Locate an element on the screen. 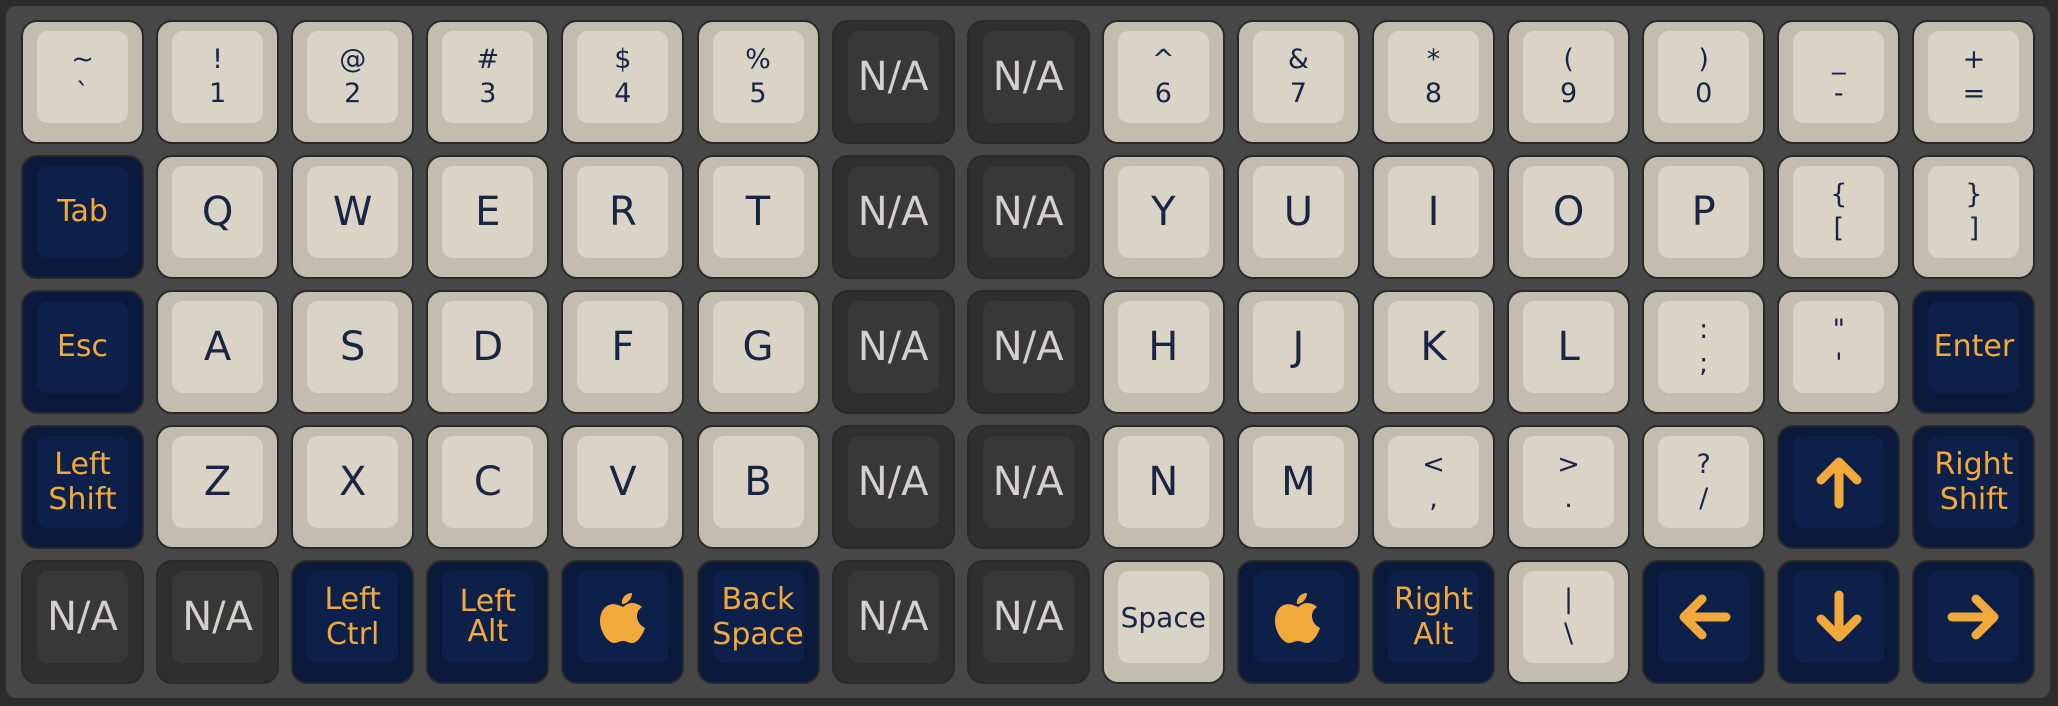  key-top-legend: < is located at coordinates (1433, 464).